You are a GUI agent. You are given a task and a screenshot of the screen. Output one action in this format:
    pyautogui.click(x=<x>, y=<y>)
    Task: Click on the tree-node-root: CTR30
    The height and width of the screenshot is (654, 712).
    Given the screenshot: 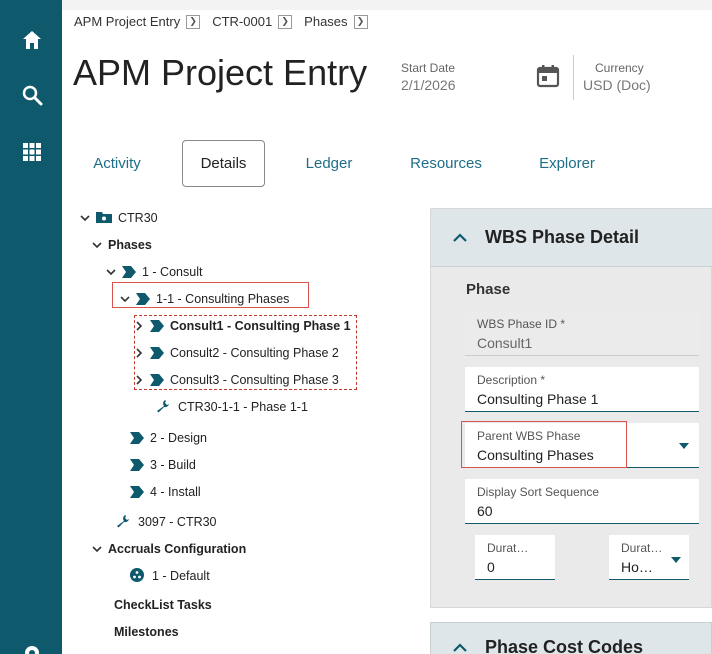 What is the action you would take?
    pyautogui.click(x=118, y=218)
    